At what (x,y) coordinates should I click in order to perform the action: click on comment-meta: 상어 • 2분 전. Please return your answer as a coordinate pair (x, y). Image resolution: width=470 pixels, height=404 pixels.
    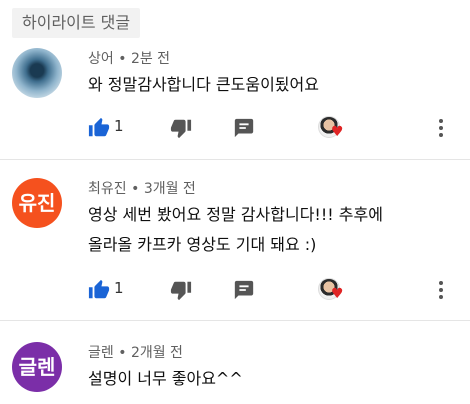
    Looking at the image, I should click on (129, 58).